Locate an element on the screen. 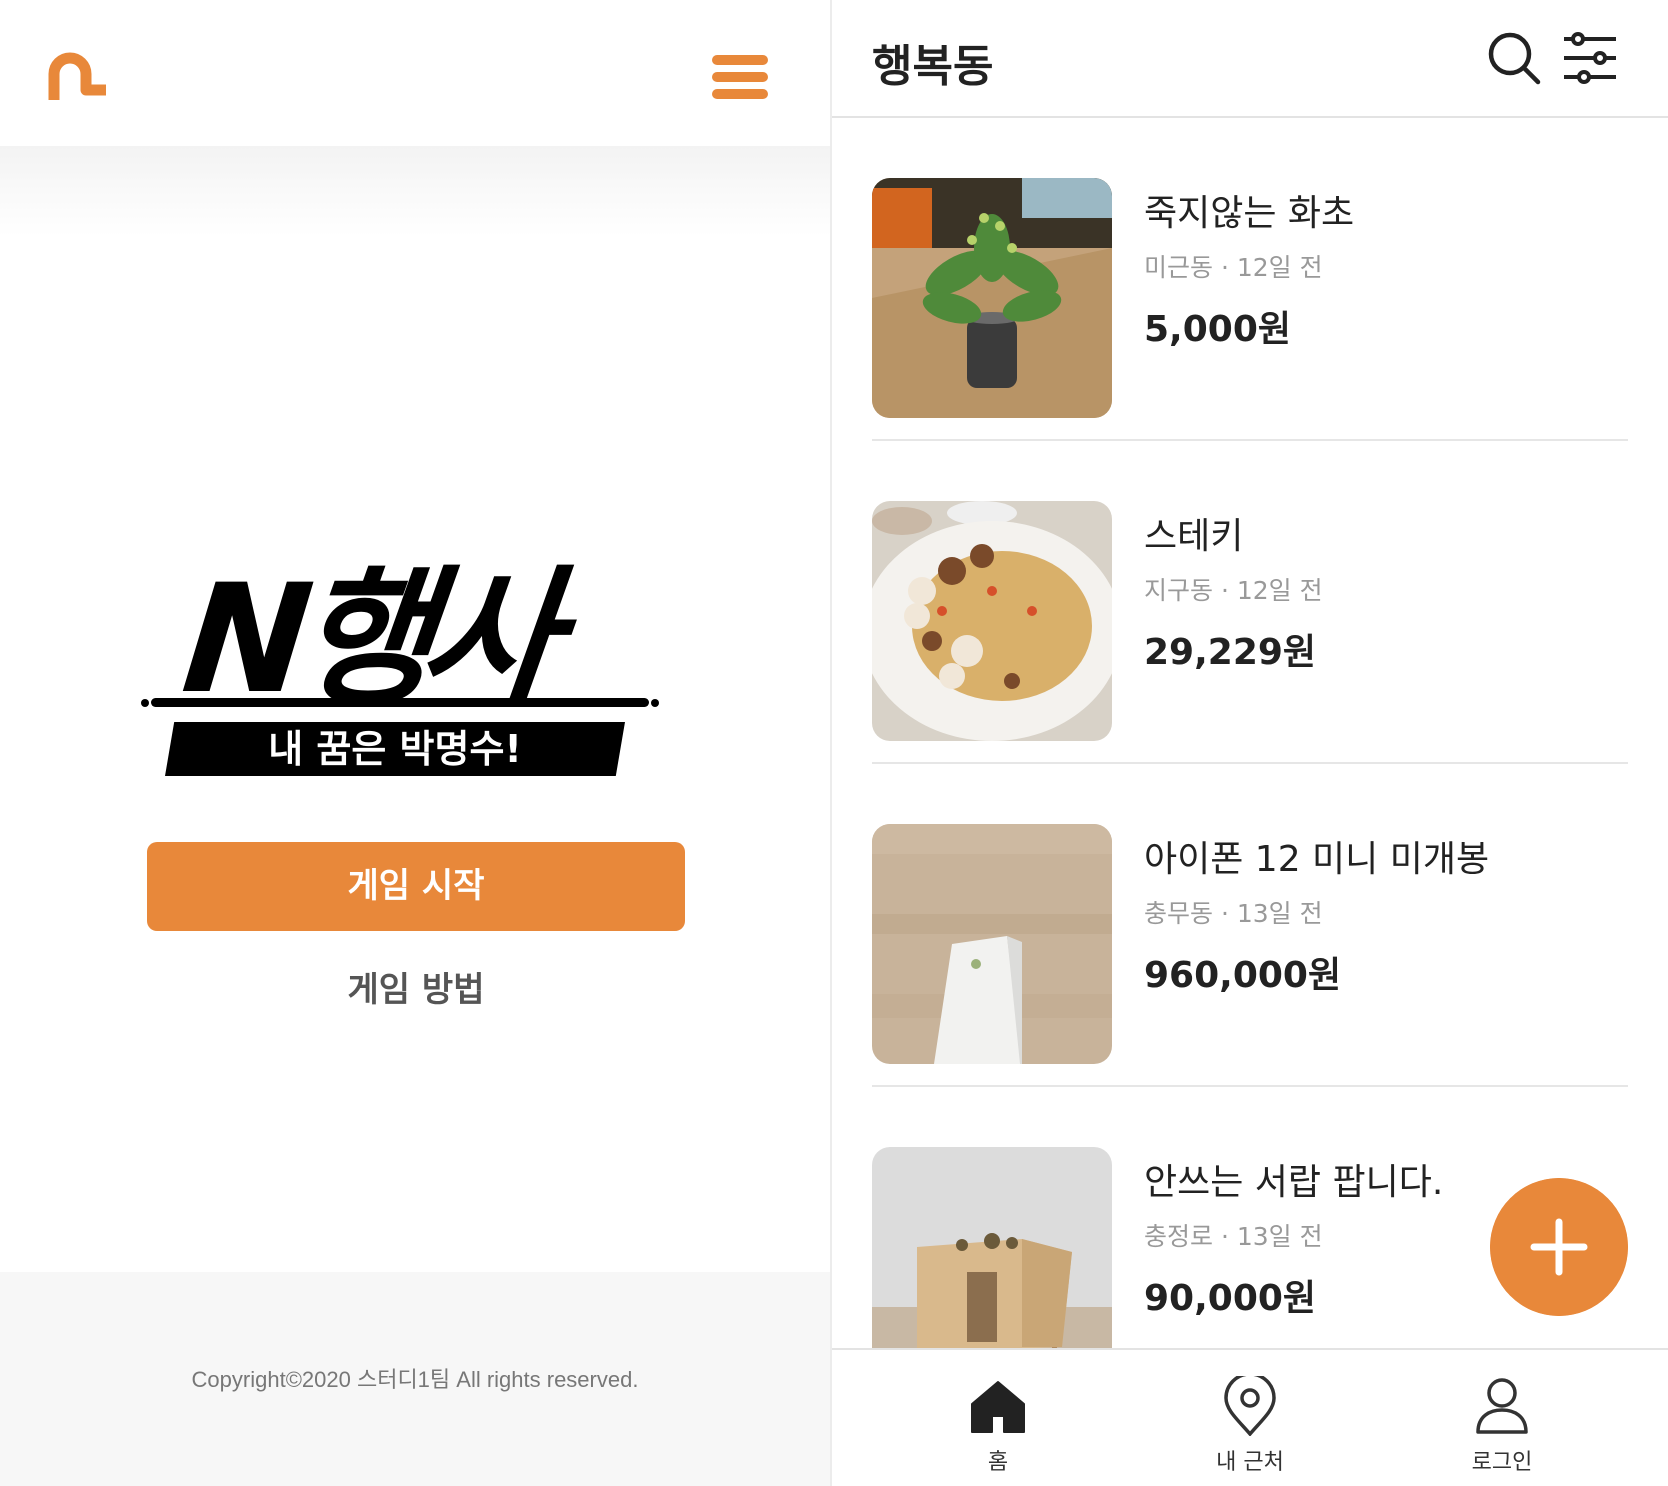 Image resolution: width=1668 pixels, height=1486 pixels. tab-label: 로그인 is located at coordinates (1502, 1462).